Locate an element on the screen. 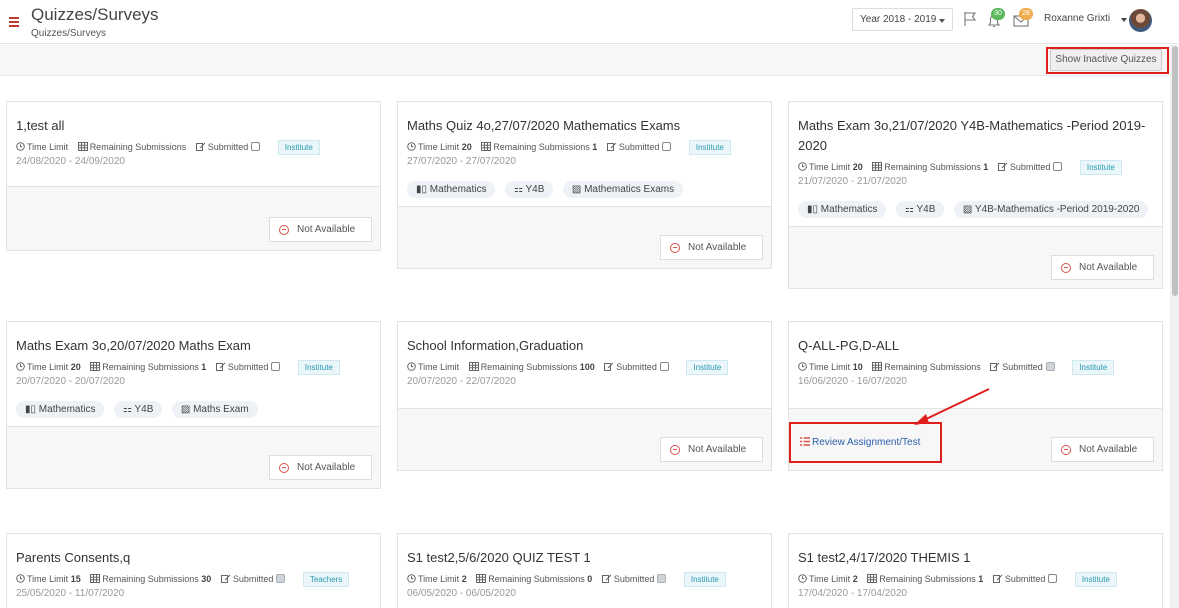 The image size is (1179, 608). quiz-title: School Information,Graduation is located at coordinates (584, 346).